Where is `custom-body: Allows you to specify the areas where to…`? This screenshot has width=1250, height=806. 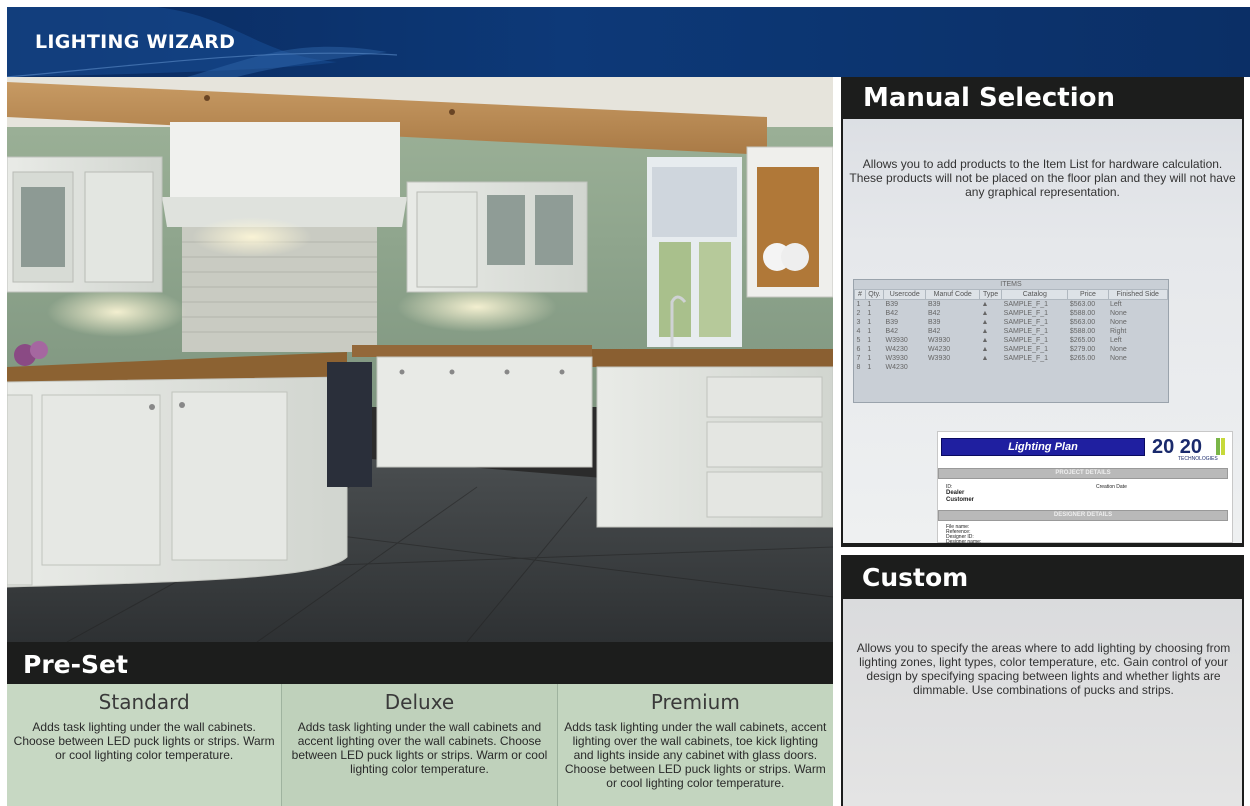 custom-body: Allows you to specify the areas where to… is located at coordinates (1042, 702).